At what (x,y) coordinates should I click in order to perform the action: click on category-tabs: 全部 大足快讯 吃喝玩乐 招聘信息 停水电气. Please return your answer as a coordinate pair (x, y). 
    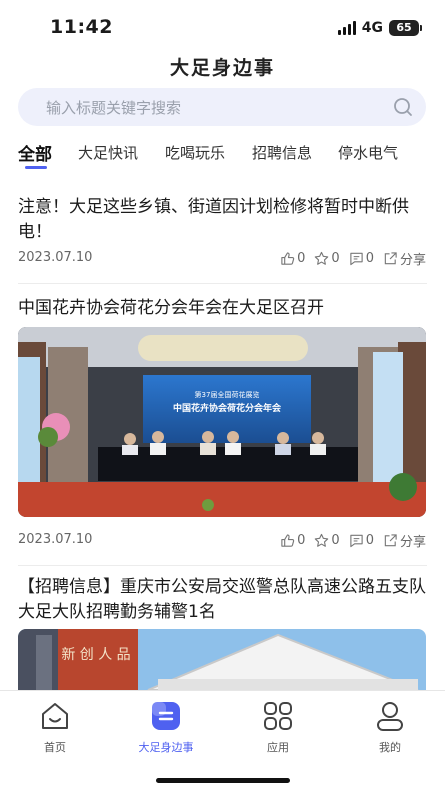
    Looking at the image, I should click on (222, 157).